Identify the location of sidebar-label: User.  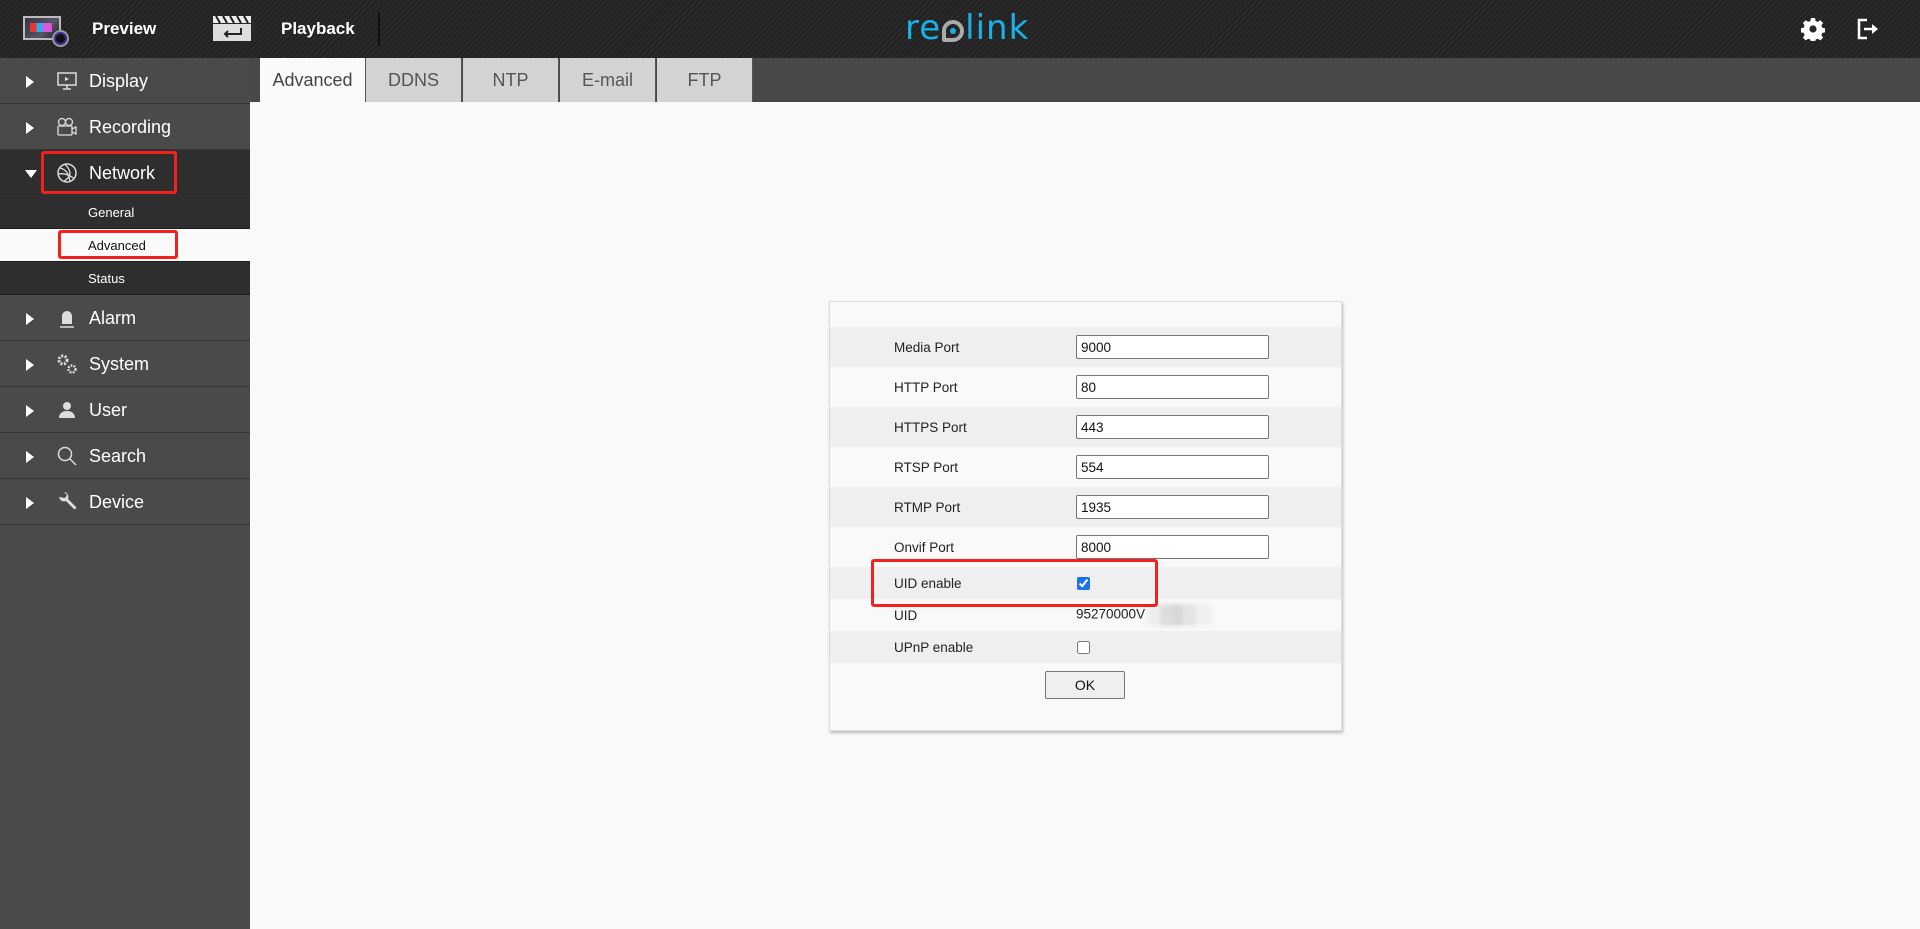
(108, 410).